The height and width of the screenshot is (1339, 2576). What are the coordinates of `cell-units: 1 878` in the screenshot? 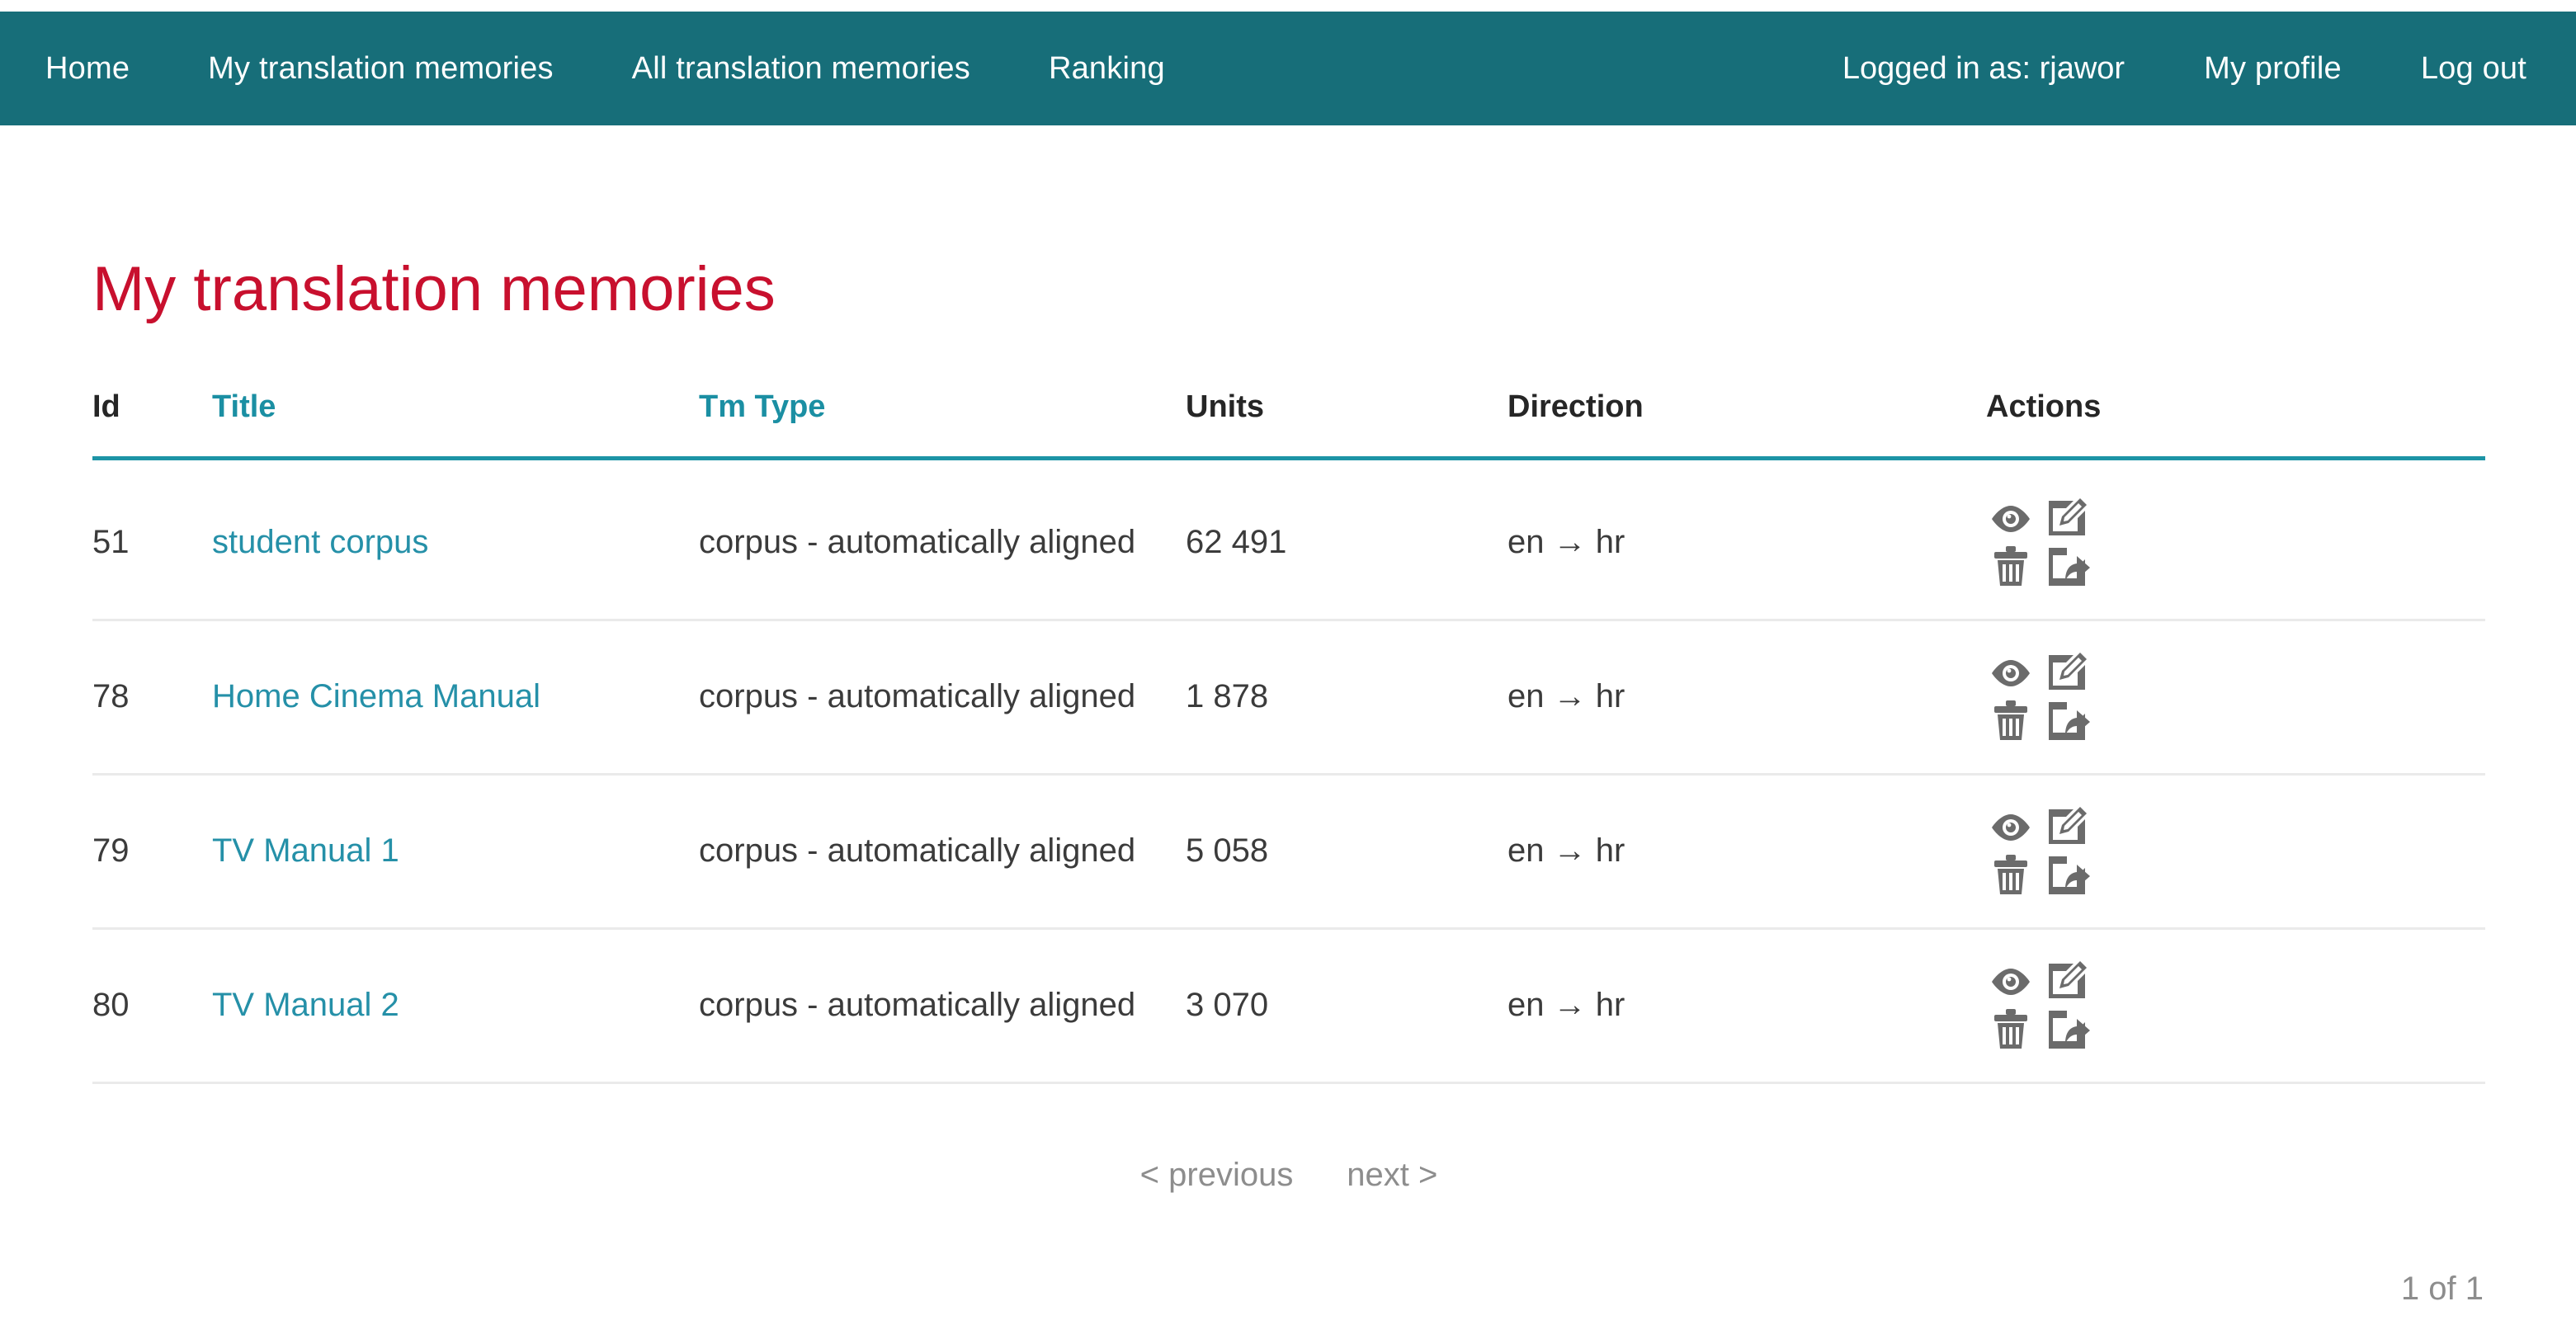 It's located at (1346, 698).